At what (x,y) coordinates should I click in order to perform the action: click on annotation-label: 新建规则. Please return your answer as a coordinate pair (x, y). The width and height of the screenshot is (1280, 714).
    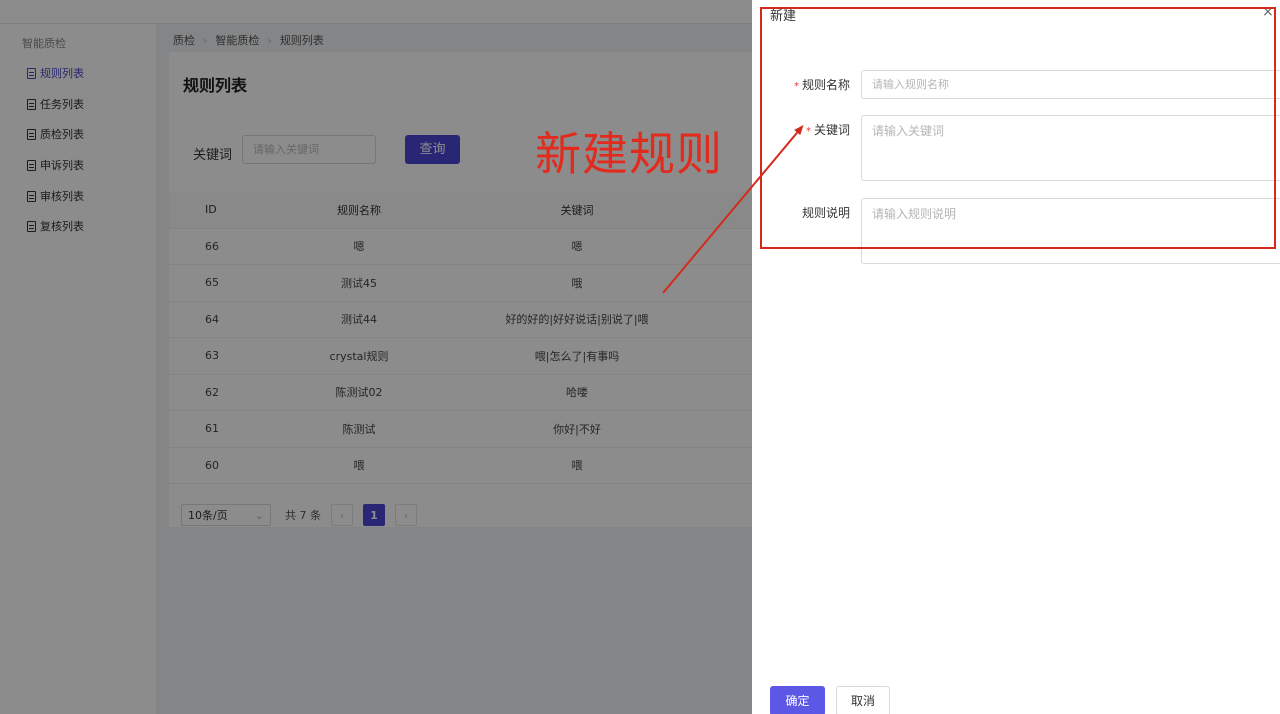
    Looking at the image, I should click on (629, 154).